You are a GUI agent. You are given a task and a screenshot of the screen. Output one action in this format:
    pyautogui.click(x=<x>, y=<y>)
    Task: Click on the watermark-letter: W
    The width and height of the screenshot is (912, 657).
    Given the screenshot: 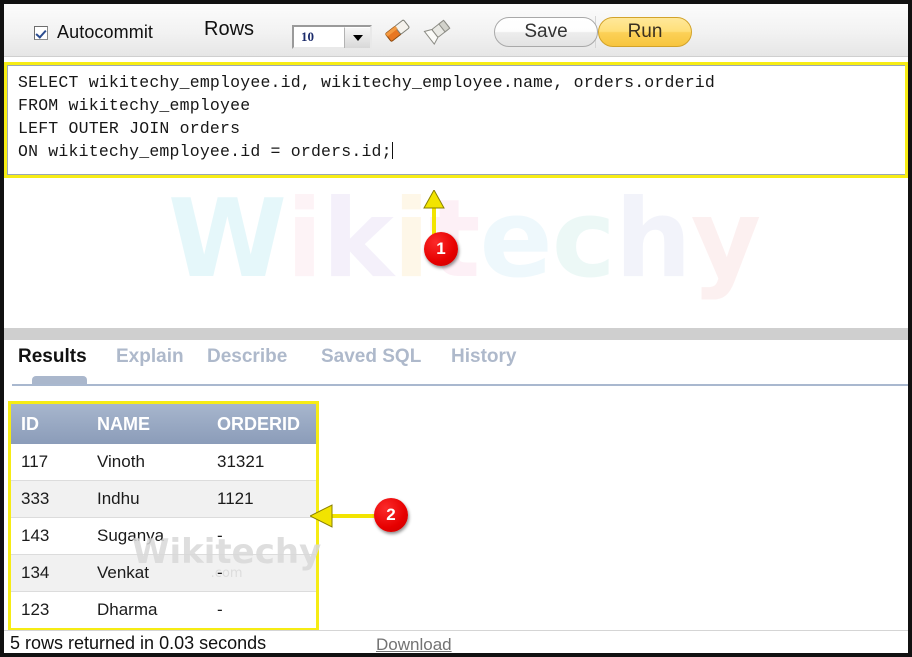 What is the action you would take?
    pyautogui.click(x=227, y=239)
    